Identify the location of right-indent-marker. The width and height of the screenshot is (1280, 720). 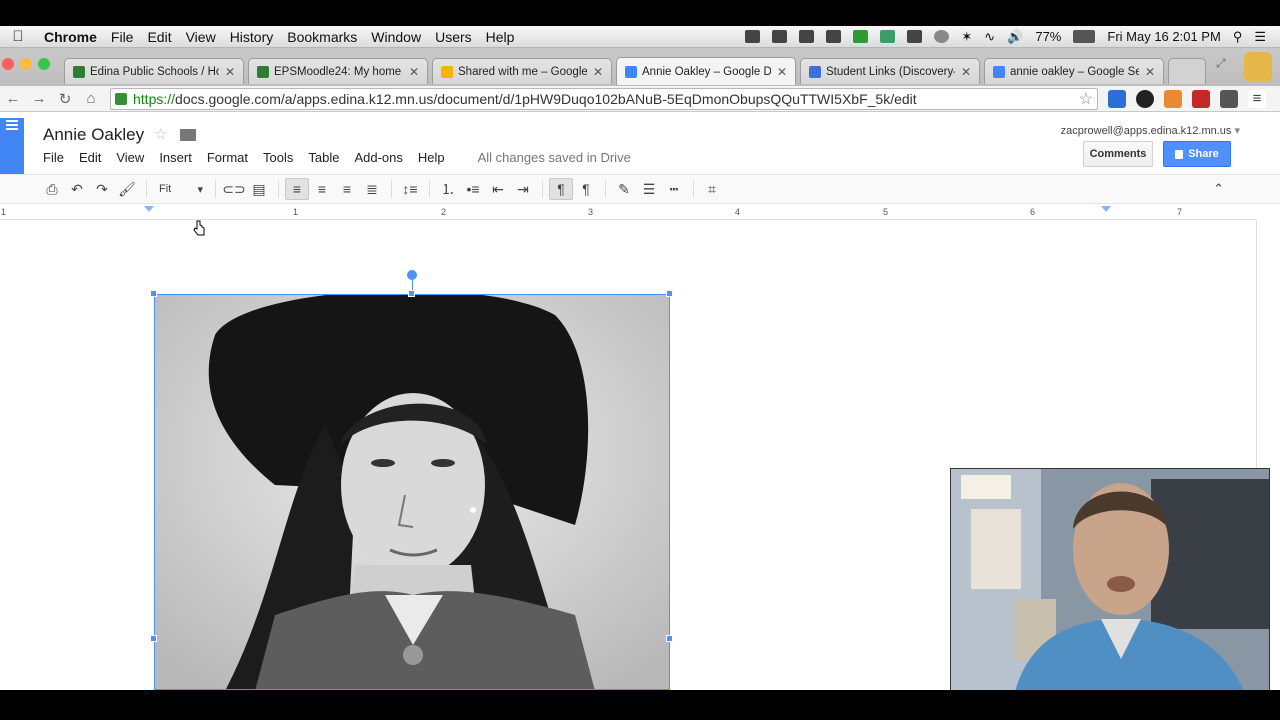
(1106, 209).